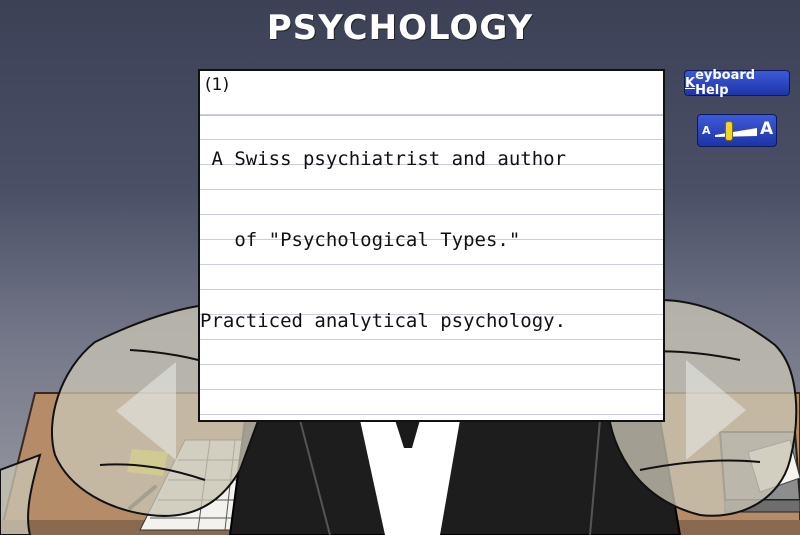 The width and height of the screenshot is (800, 535). What do you see at coordinates (717, 411) in the screenshot?
I see `next-card-arrow` at bounding box center [717, 411].